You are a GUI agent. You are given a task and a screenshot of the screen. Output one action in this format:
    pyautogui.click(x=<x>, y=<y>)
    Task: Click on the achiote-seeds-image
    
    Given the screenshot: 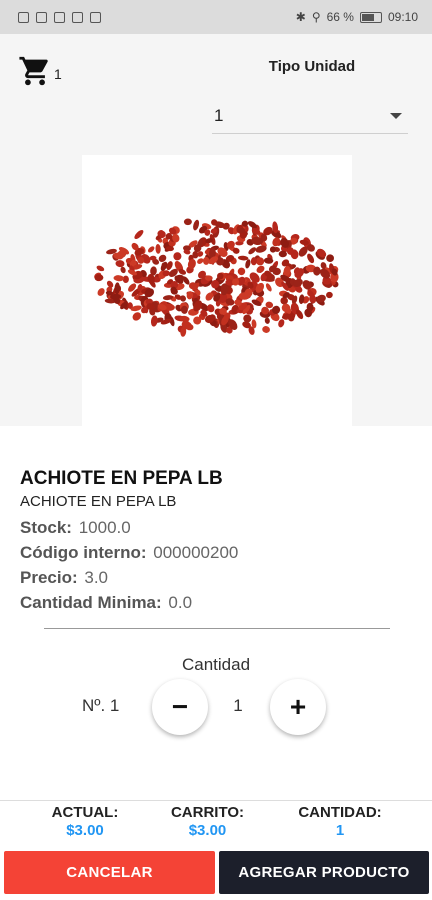 What is the action you would take?
    pyautogui.click(x=216, y=277)
    